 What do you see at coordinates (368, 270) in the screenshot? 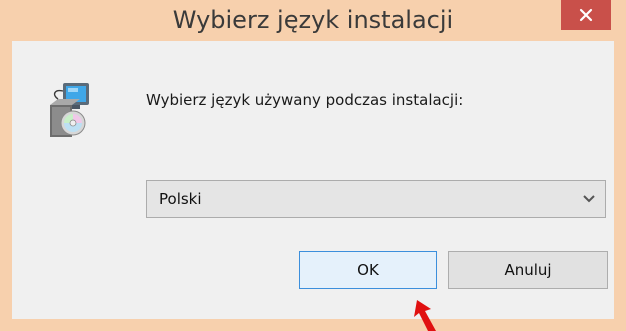
I see `ok-button: OK` at bounding box center [368, 270].